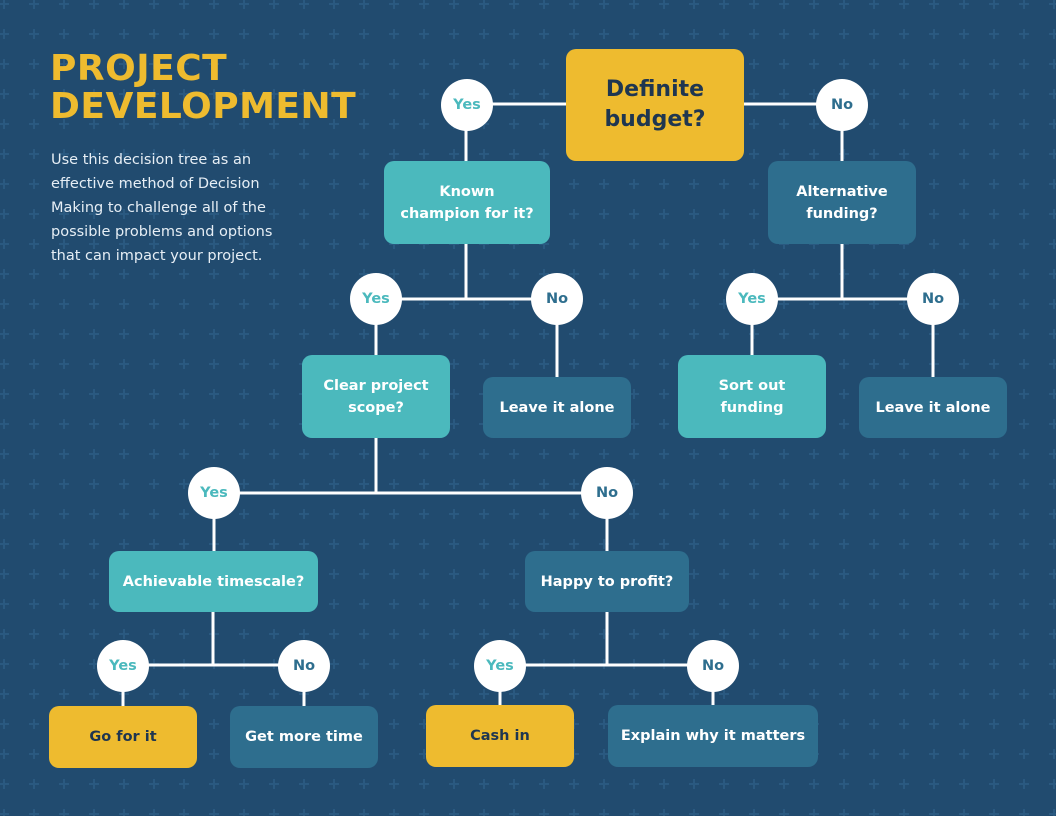 Image resolution: width=1056 pixels, height=816 pixels. I want to click on node-text: Definite, so click(655, 89).